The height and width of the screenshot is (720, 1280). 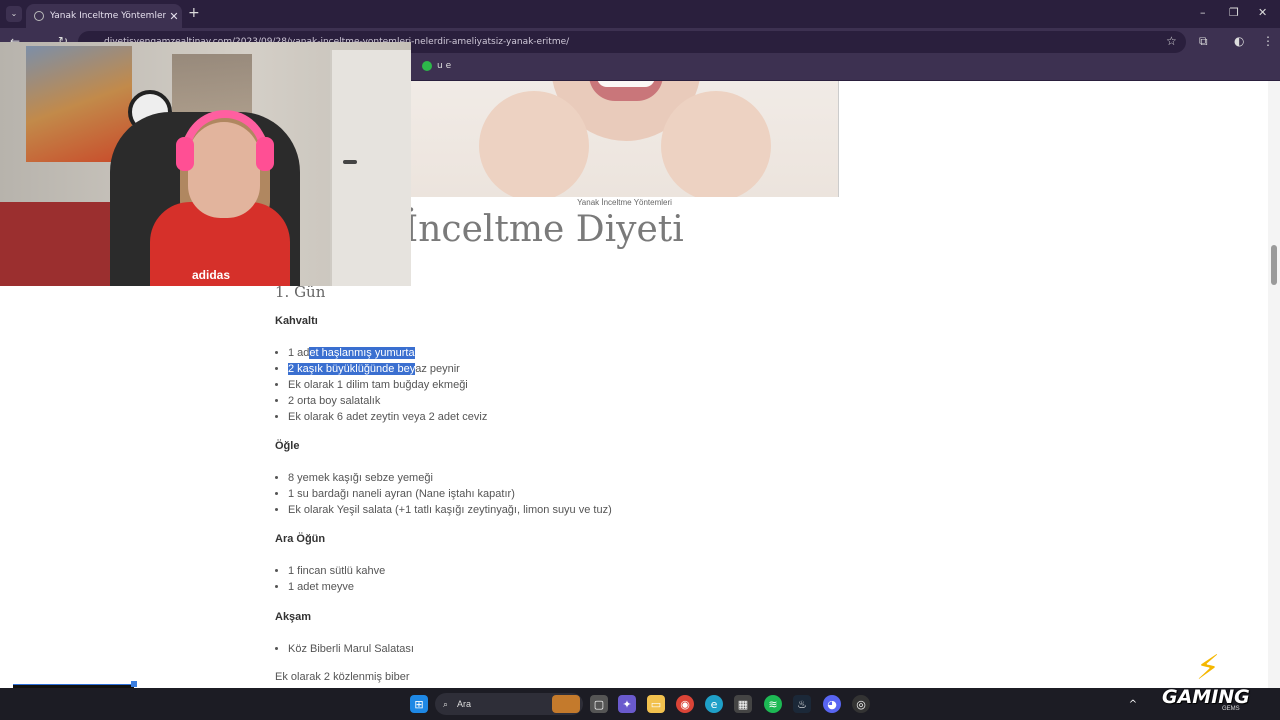 What do you see at coordinates (599, 704) in the screenshot?
I see `task-view-icon: ▢` at bounding box center [599, 704].